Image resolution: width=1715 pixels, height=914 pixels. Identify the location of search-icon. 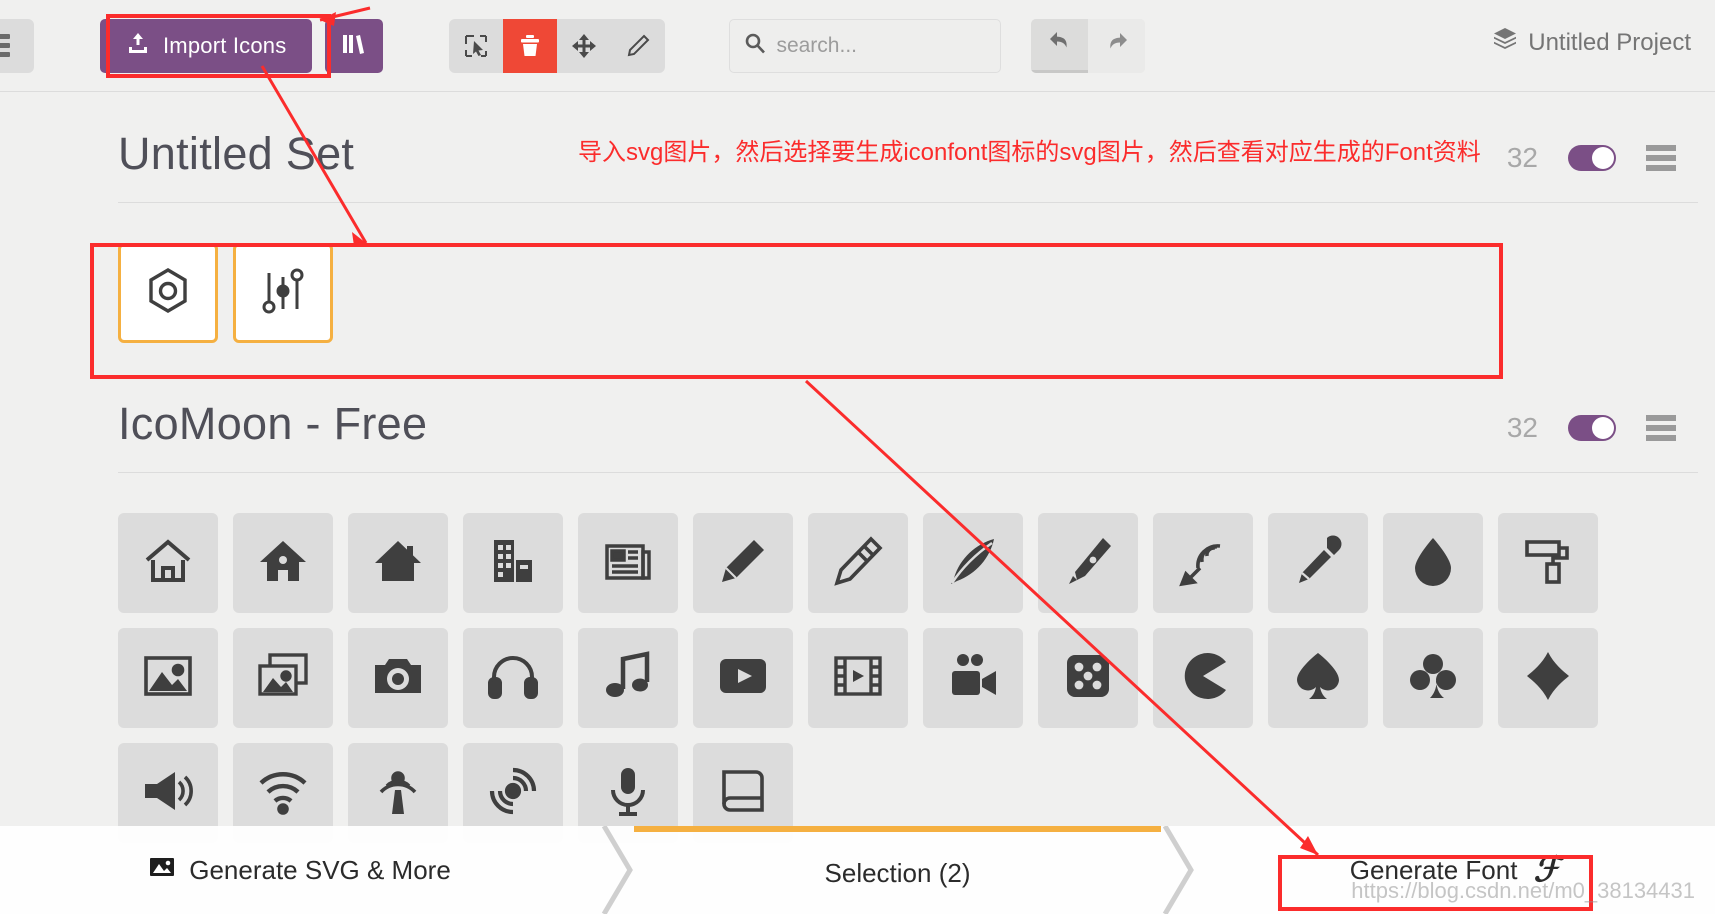
(755, 45).